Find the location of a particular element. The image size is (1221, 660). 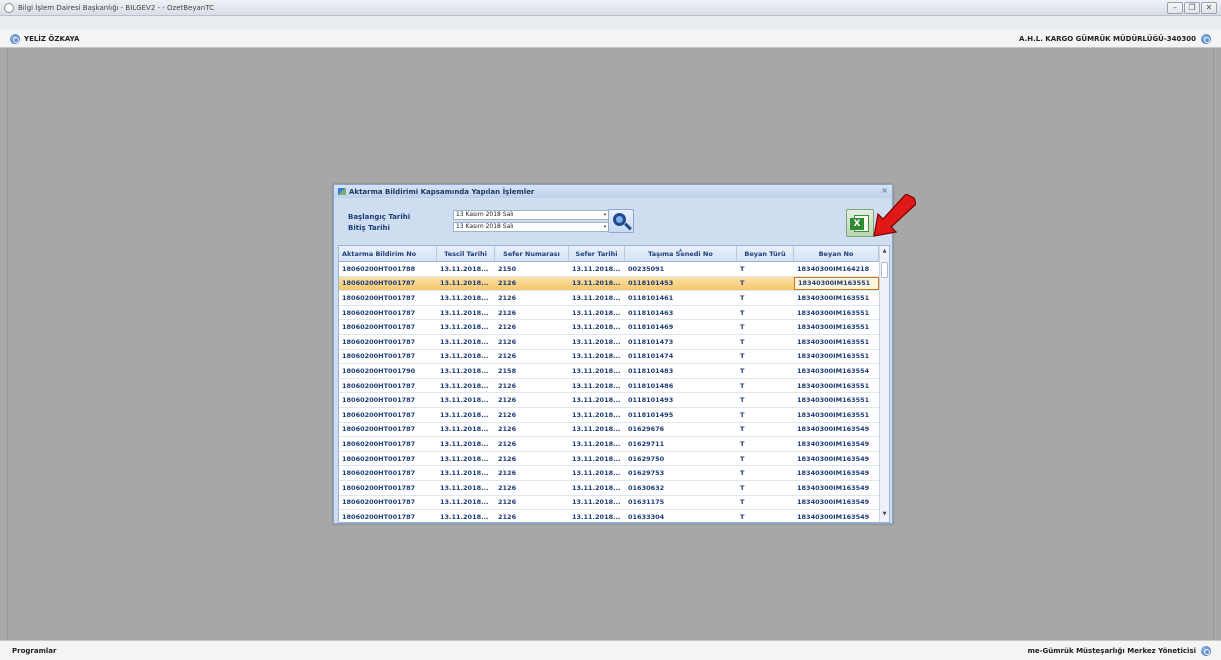

table-cell: 0118101493 is located at coordinates (681, 400).